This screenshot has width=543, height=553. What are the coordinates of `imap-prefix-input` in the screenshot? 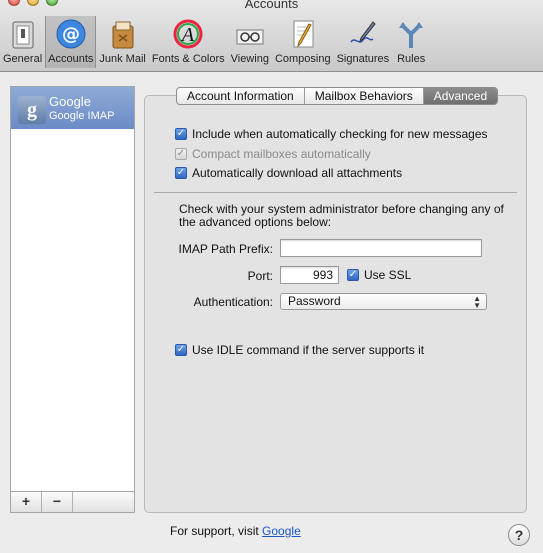 It's located at (381, 248).